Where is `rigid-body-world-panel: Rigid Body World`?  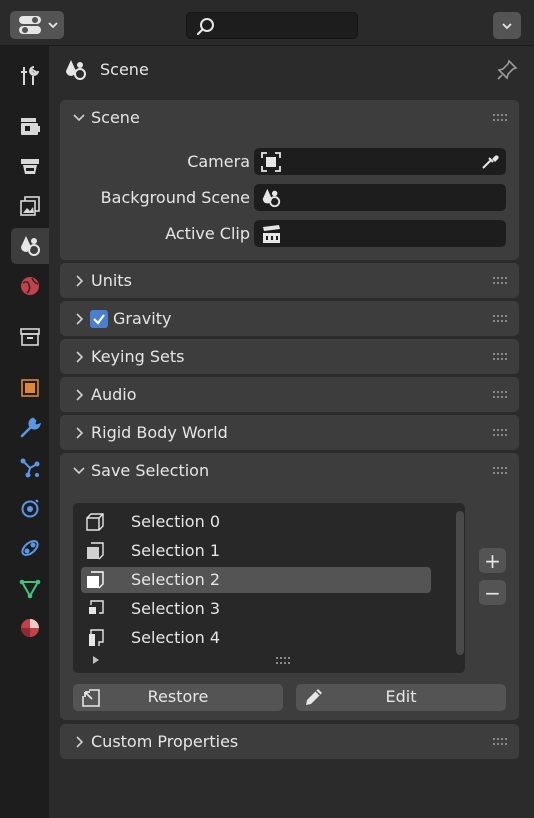 rigid-body-world-panel: Rigid Body World is located at coordinates (289, 432).